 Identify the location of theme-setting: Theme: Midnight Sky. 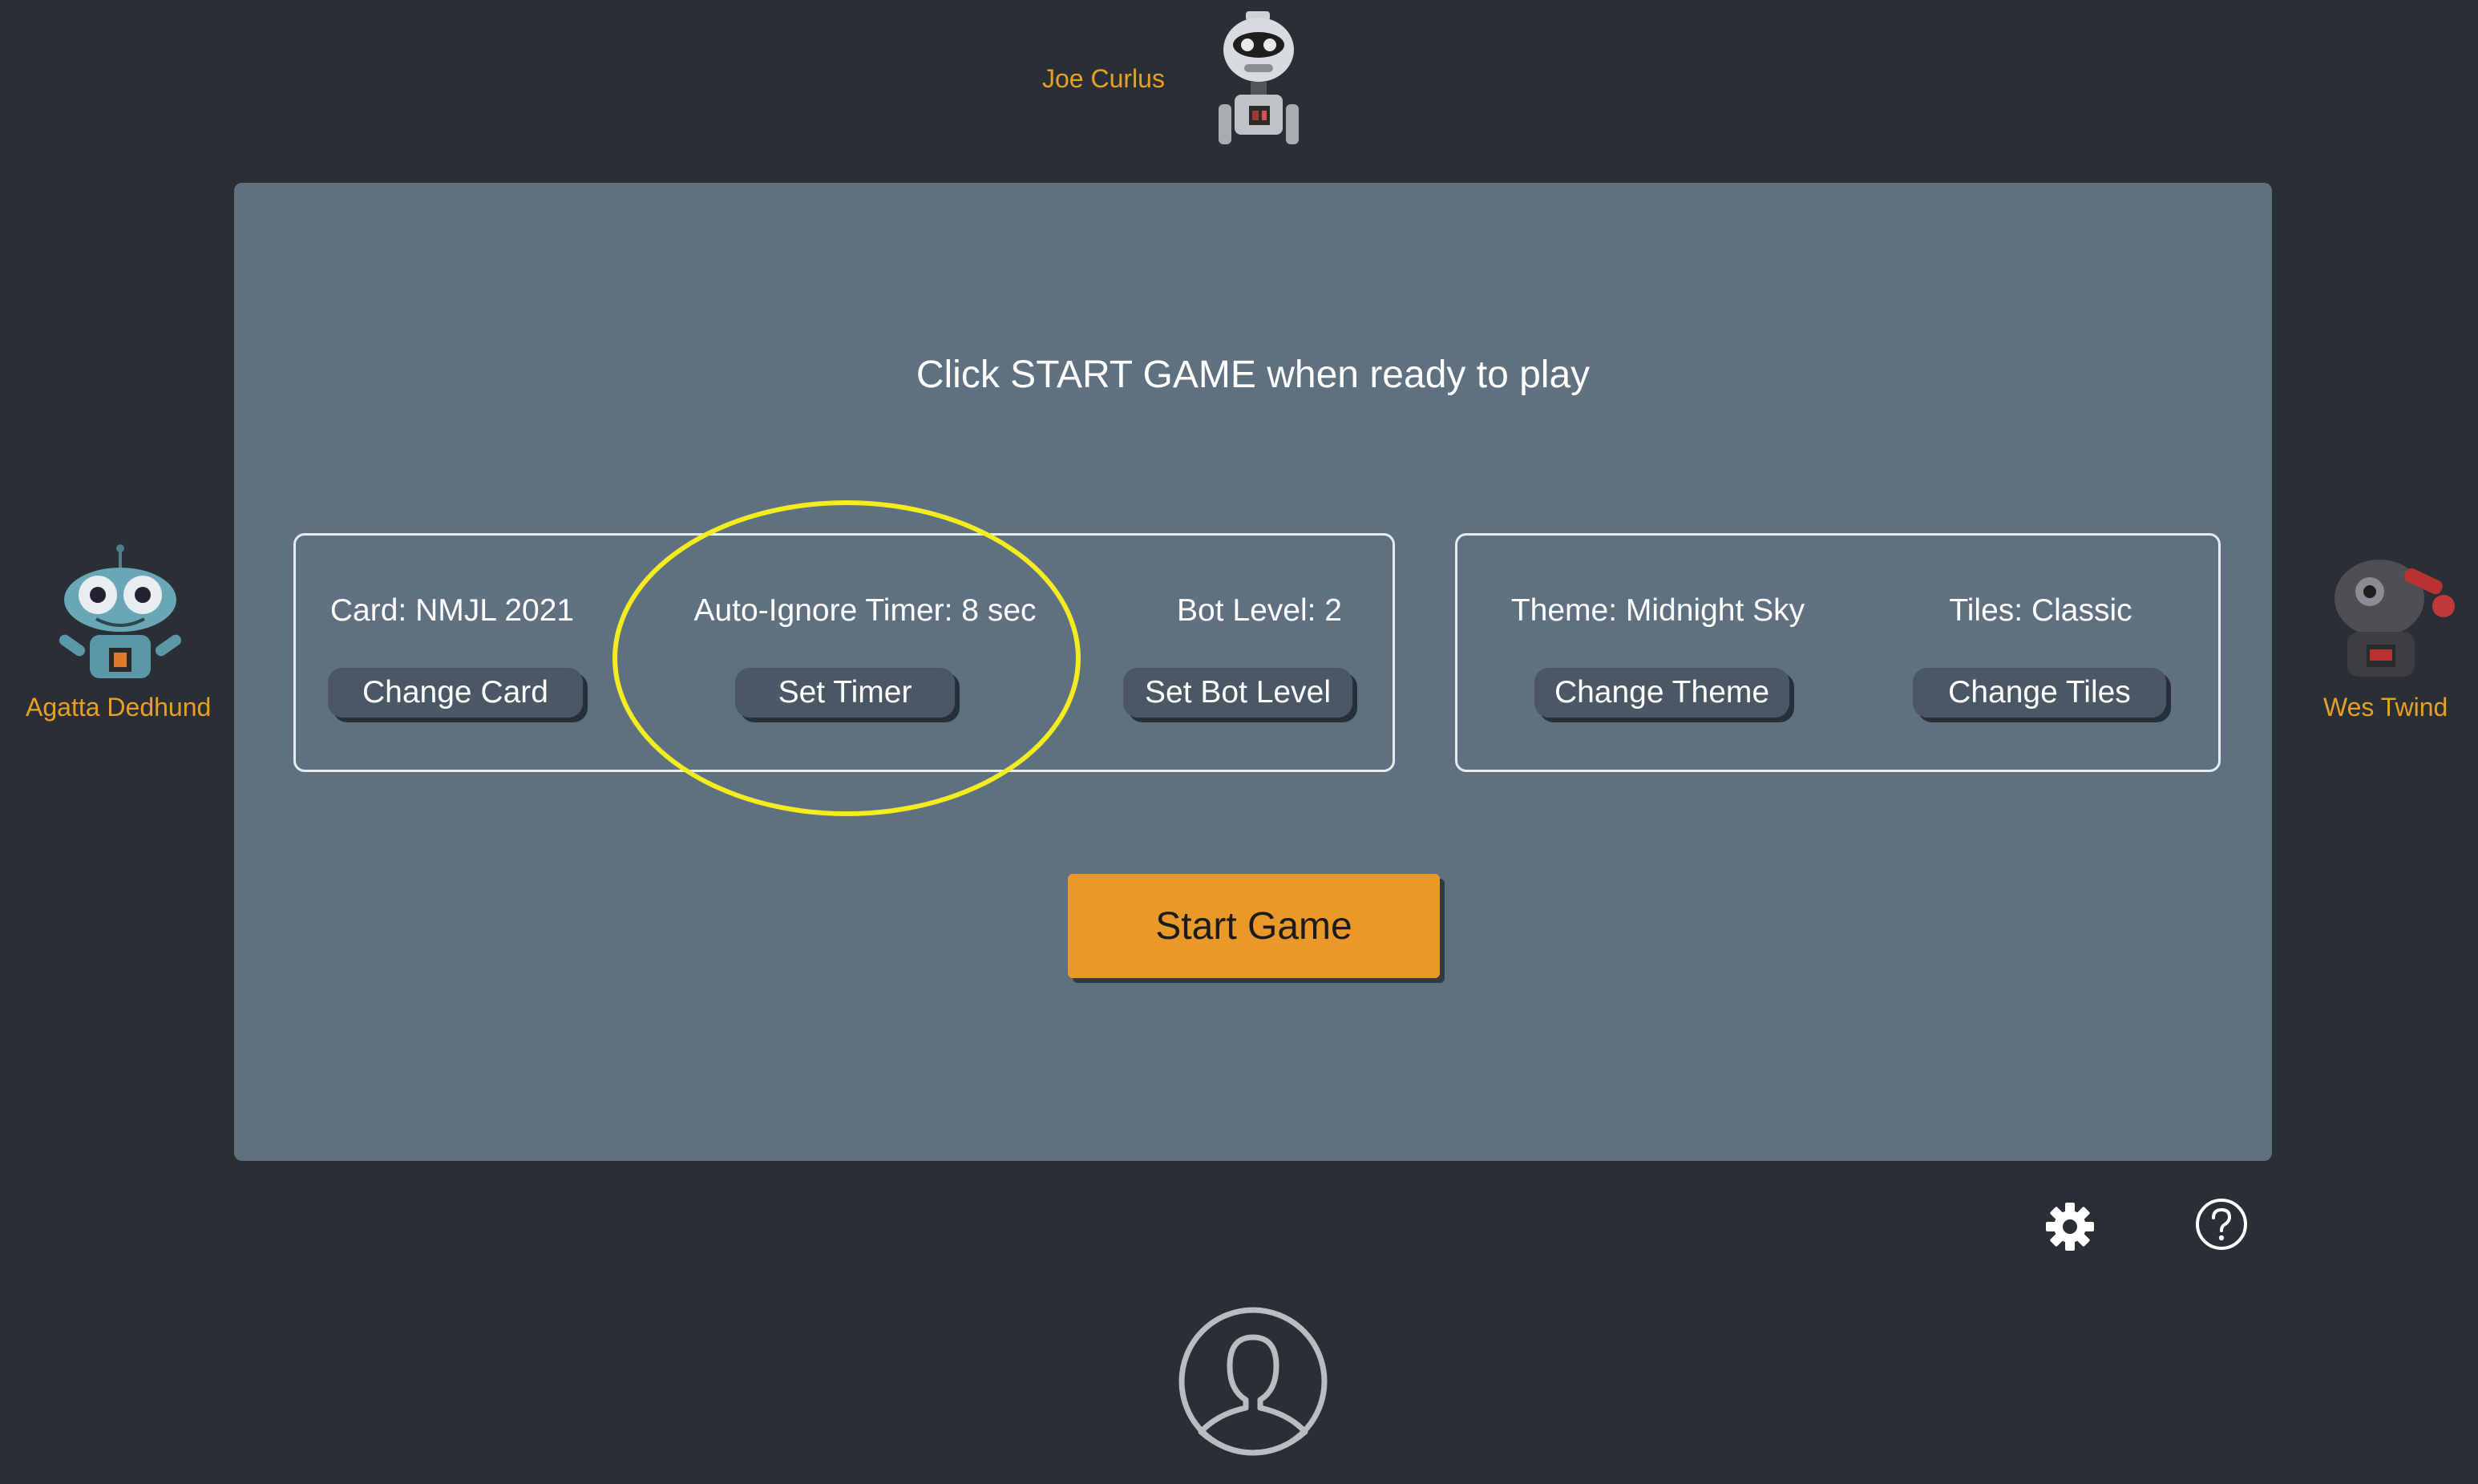
(1657, 611).